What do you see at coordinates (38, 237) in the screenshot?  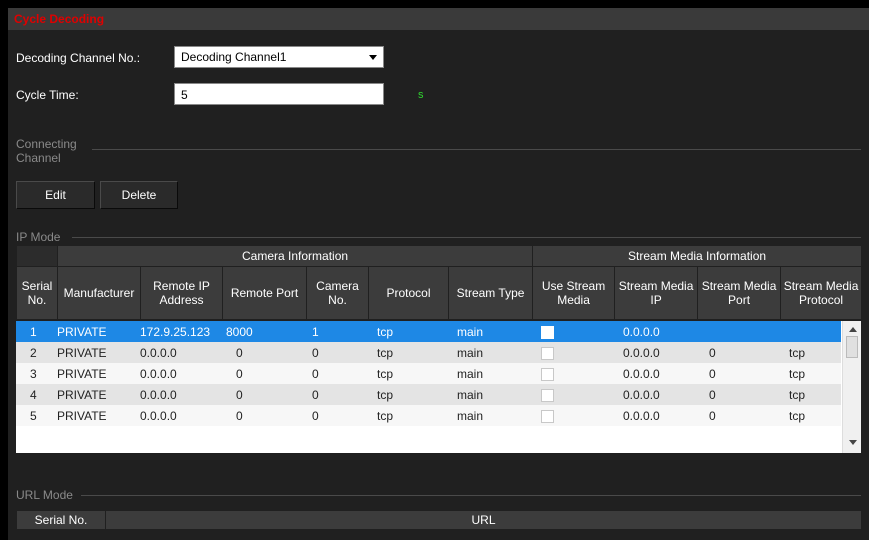 I see `ip-mode-label: IP Mode` at bounding box center [38, 237].